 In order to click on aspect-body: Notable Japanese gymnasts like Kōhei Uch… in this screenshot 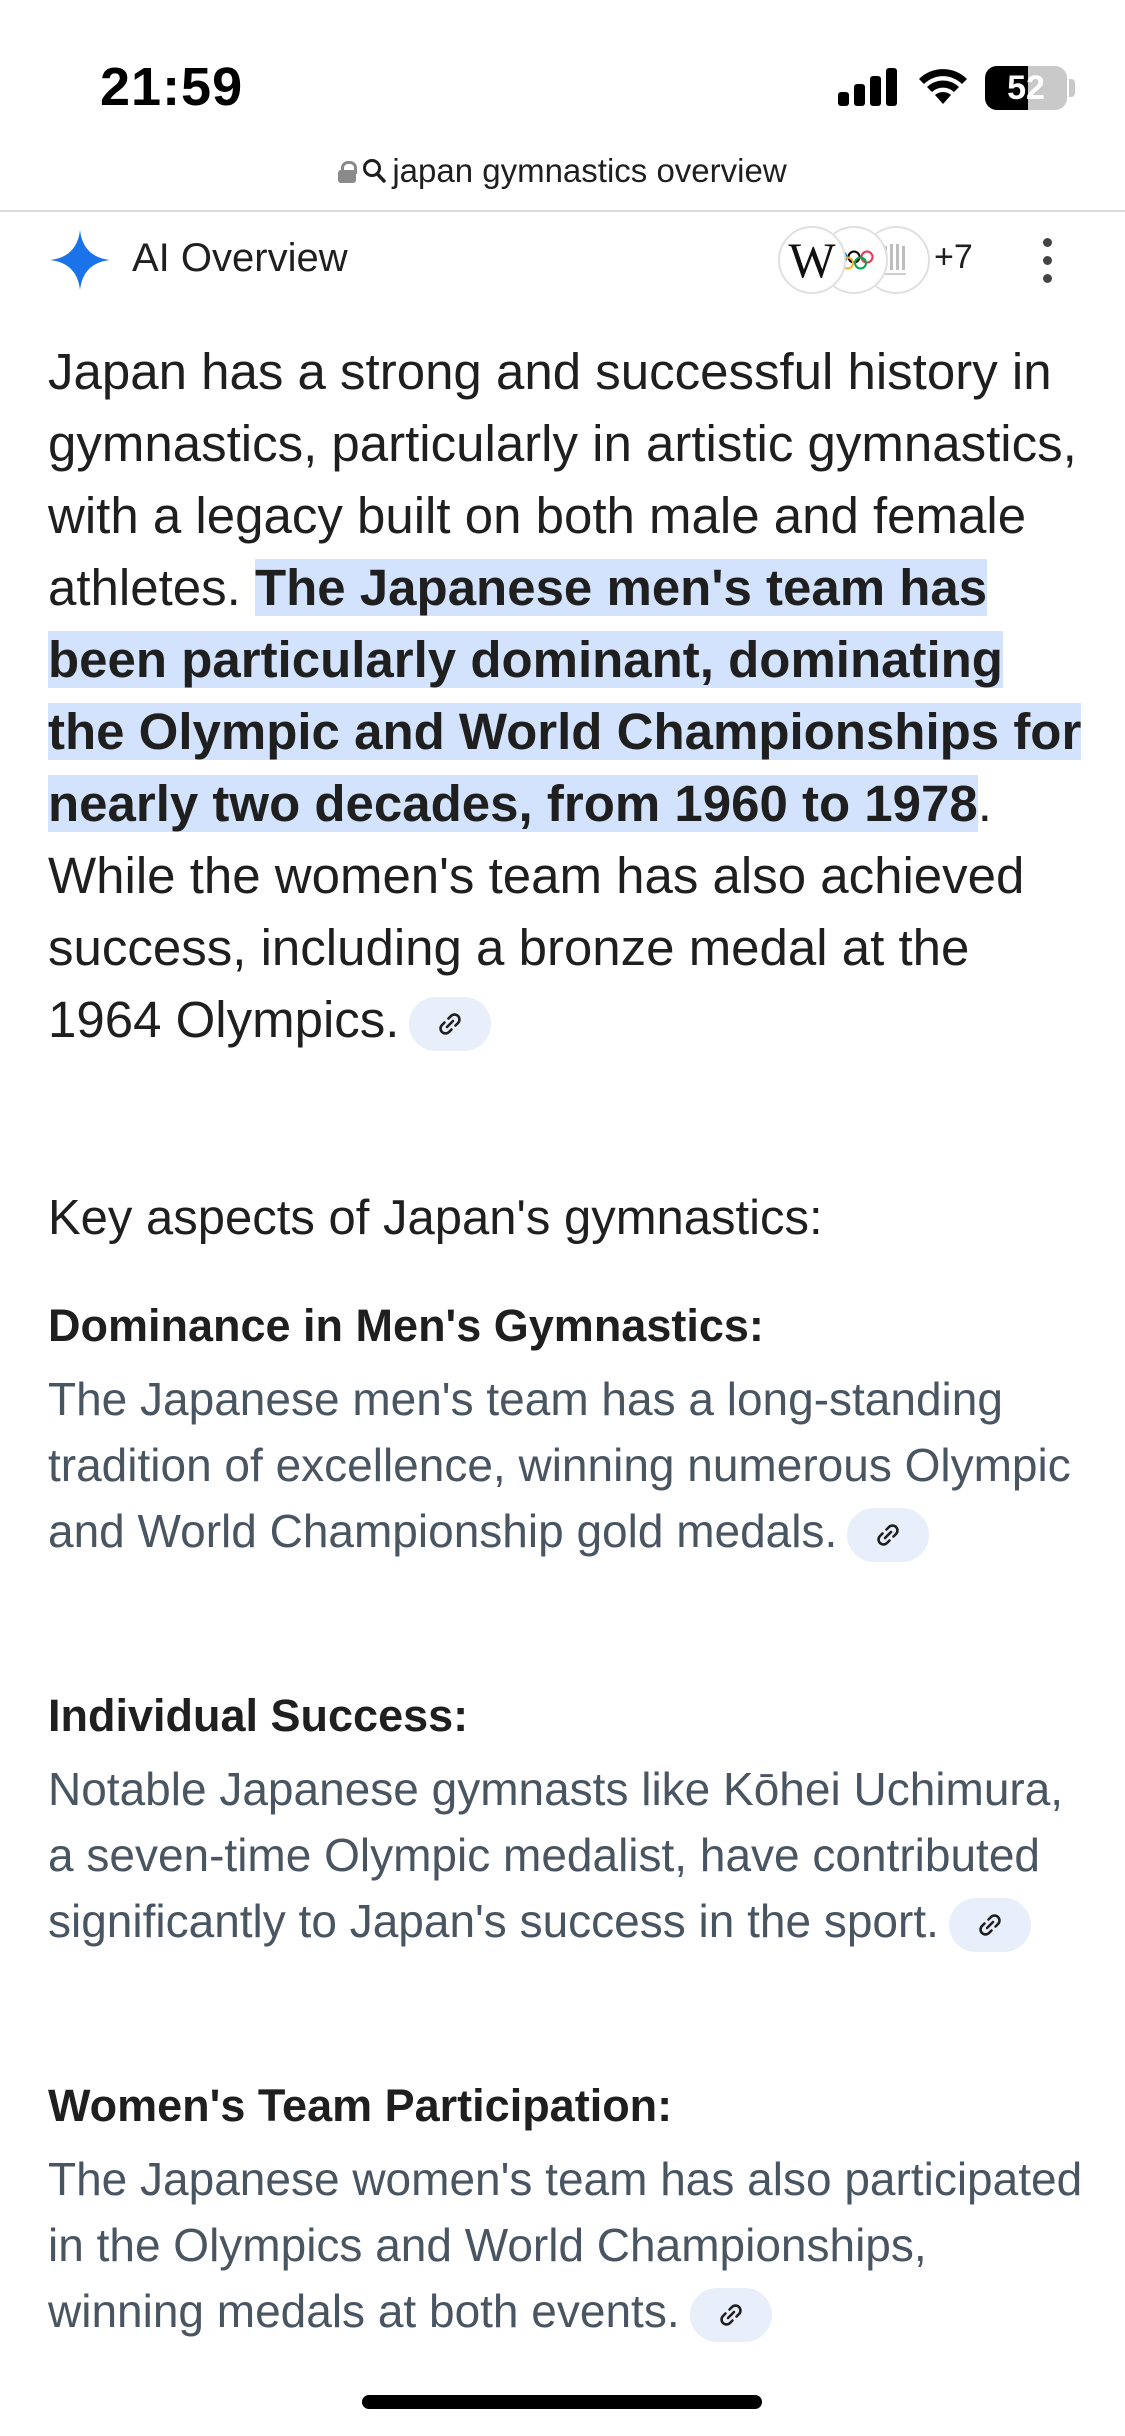, I will do `click(568, 1855)`.